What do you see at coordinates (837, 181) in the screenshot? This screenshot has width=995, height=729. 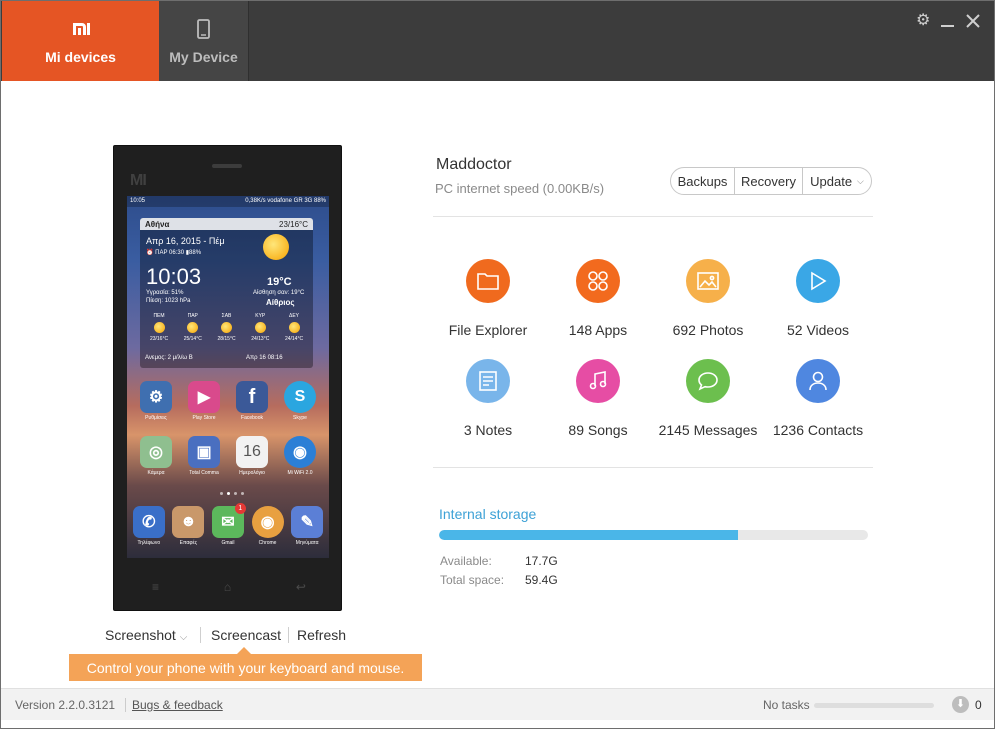 I see `update-button: Update ⌵` at bounding box center [837, 181].